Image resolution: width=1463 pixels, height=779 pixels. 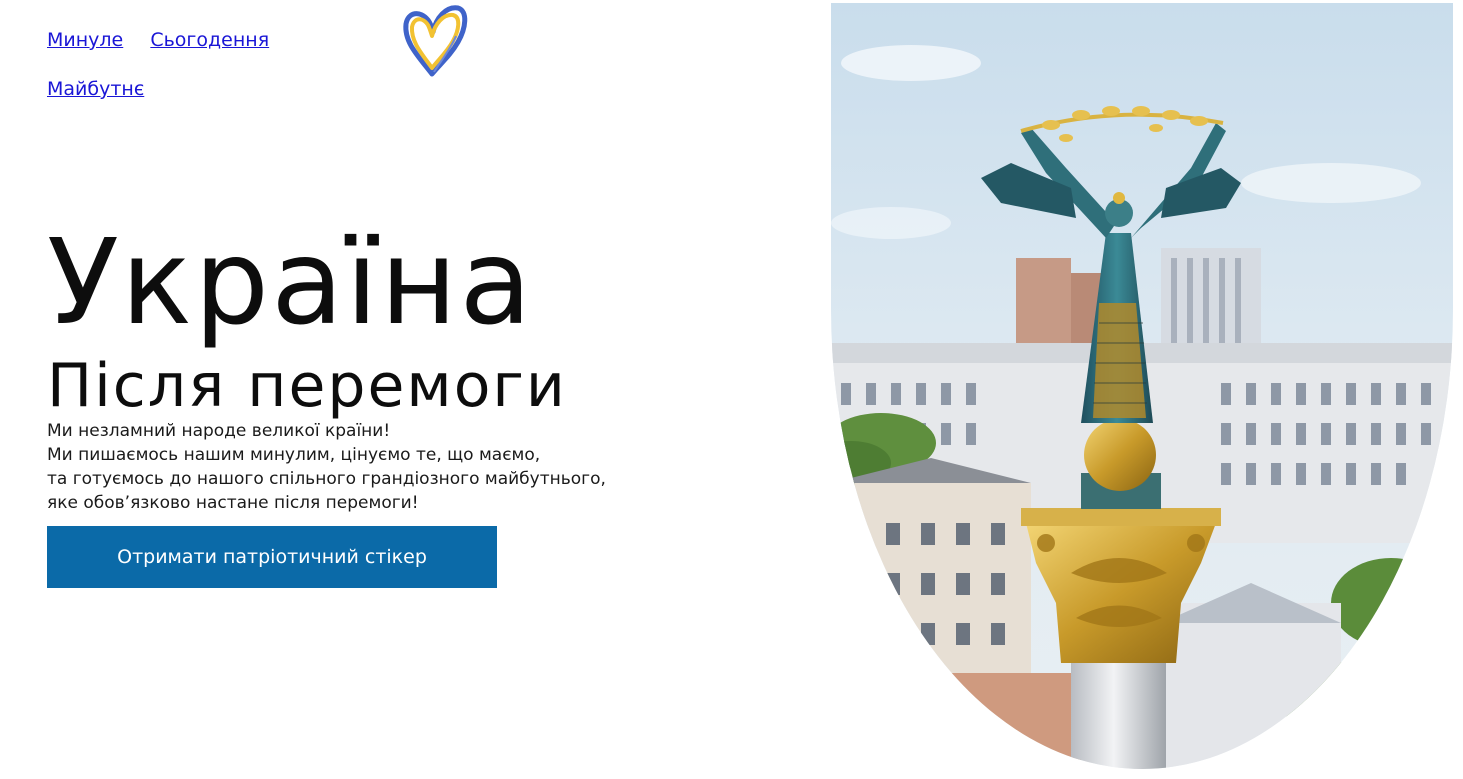 I want to click on nav-row: Майбутнє, so click(x=177, y=89).